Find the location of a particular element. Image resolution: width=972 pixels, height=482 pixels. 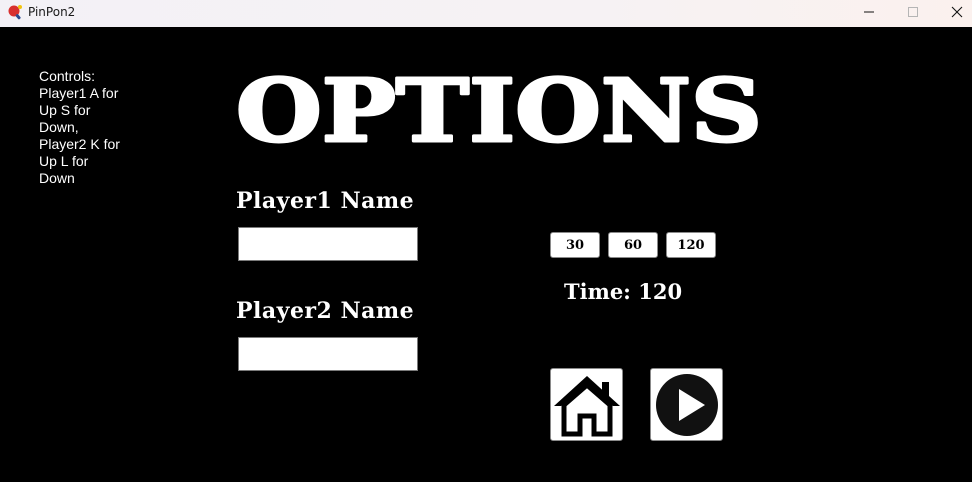

controls-line: Down is located at coordinates (57, 178).